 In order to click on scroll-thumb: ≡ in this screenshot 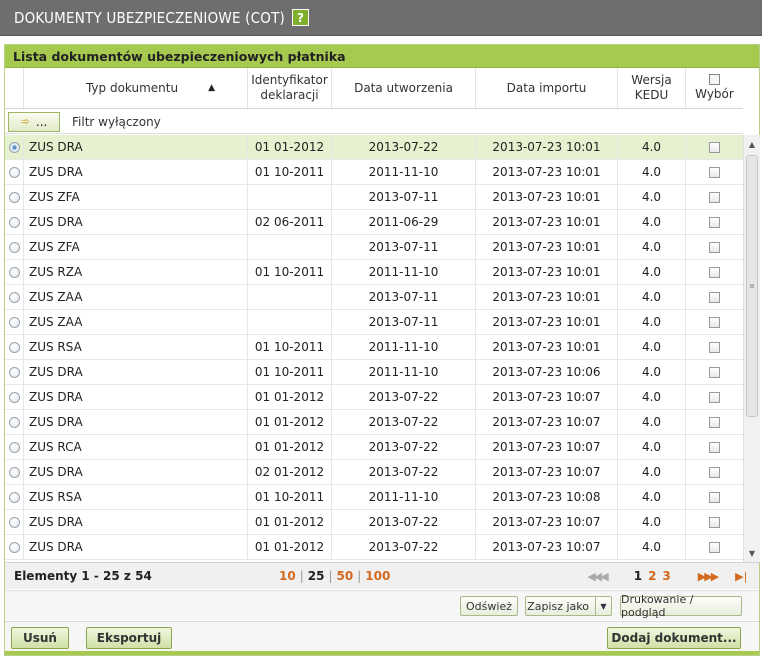, I will do `click(752, 286)`.